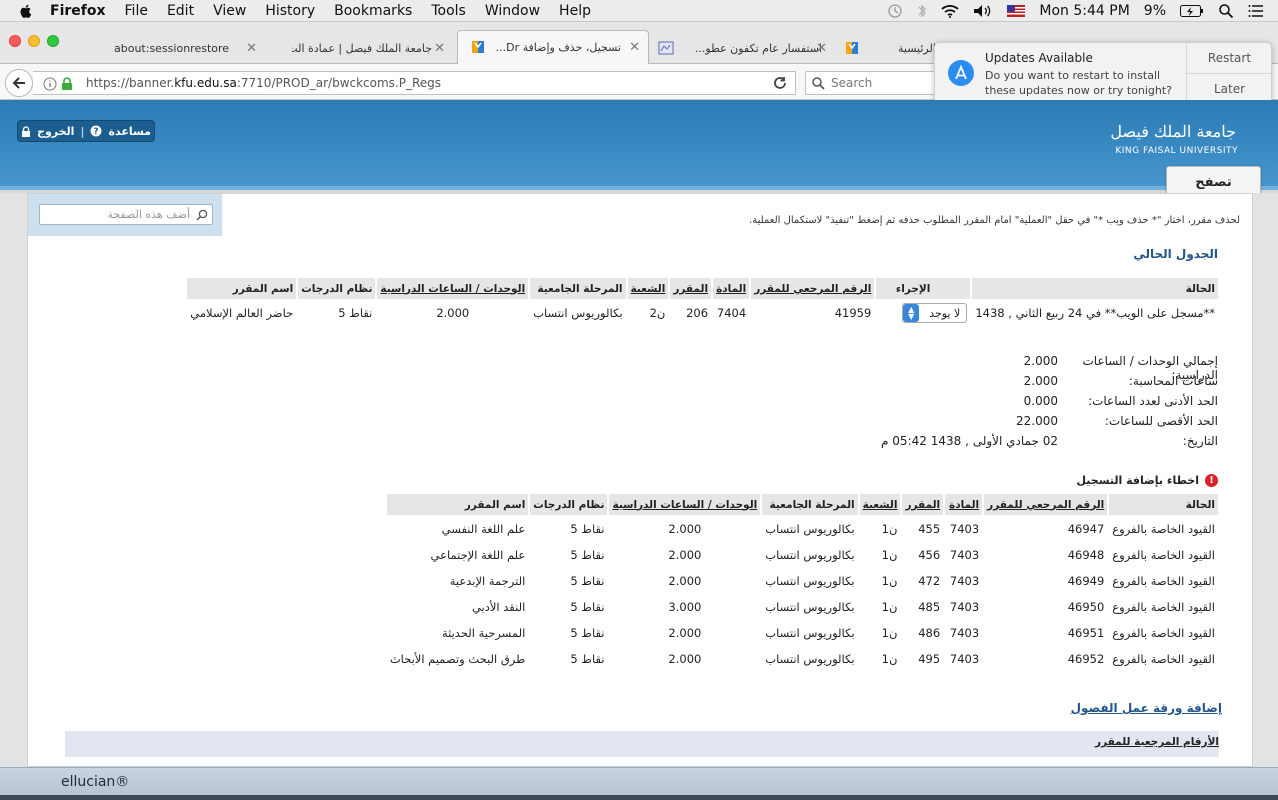  What do you see at coordinates (780, 83) in the screenshot?
I see `reload-icon` at bounding box center [780, 83].